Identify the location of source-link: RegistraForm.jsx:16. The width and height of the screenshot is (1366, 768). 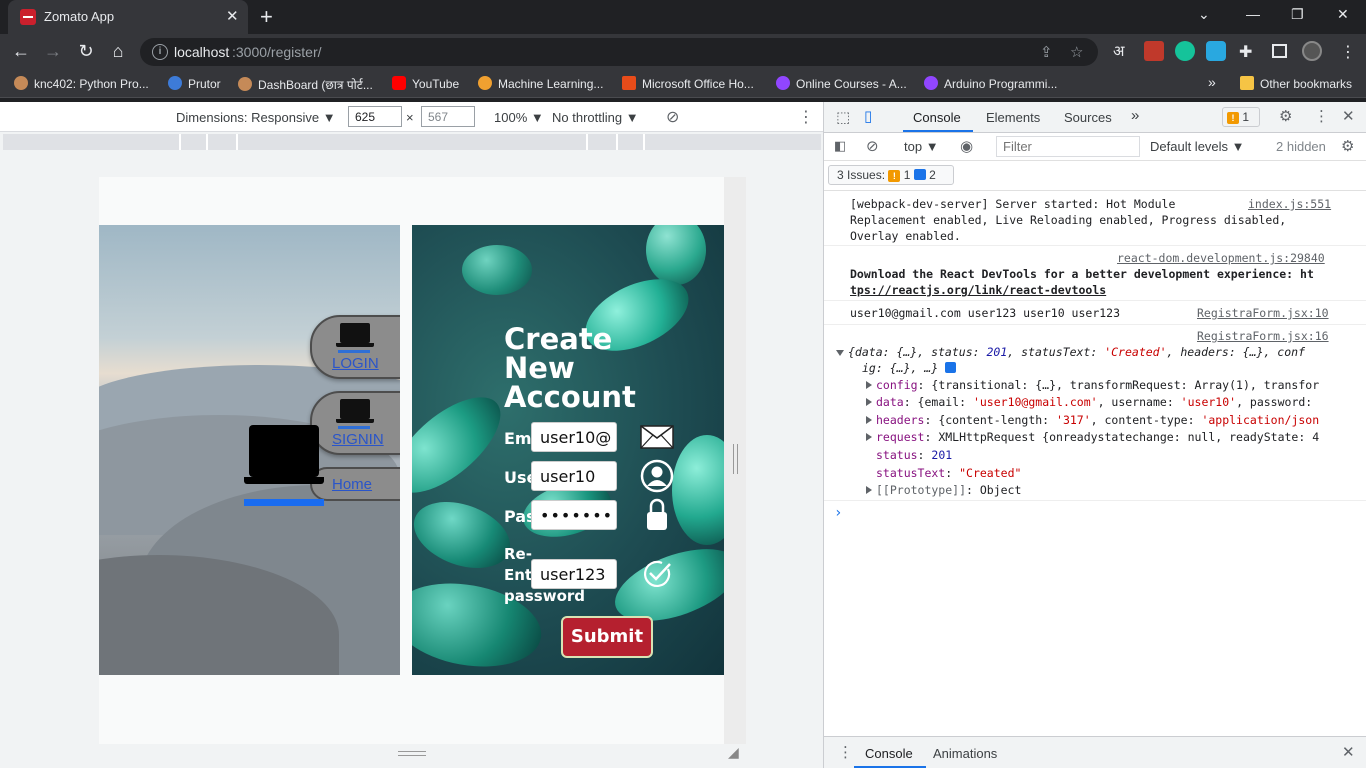
(1263, 336).